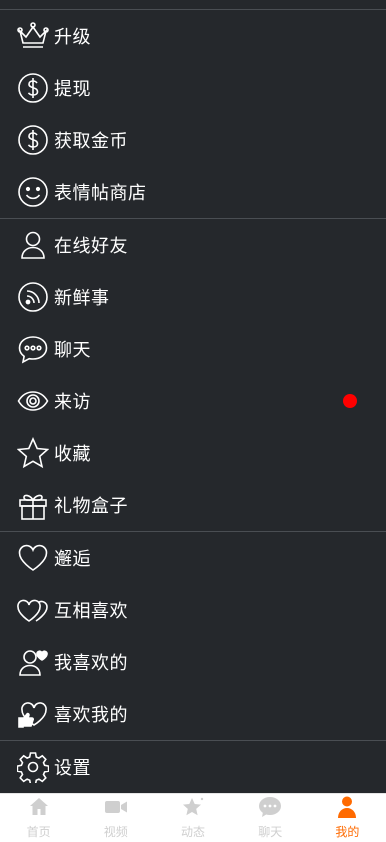 The height and width of the screenshot is (842, 386). What do you see at coordinates (33, 297) in the screenshot?
I see `rss-icon` at bounding box center [33, 297].